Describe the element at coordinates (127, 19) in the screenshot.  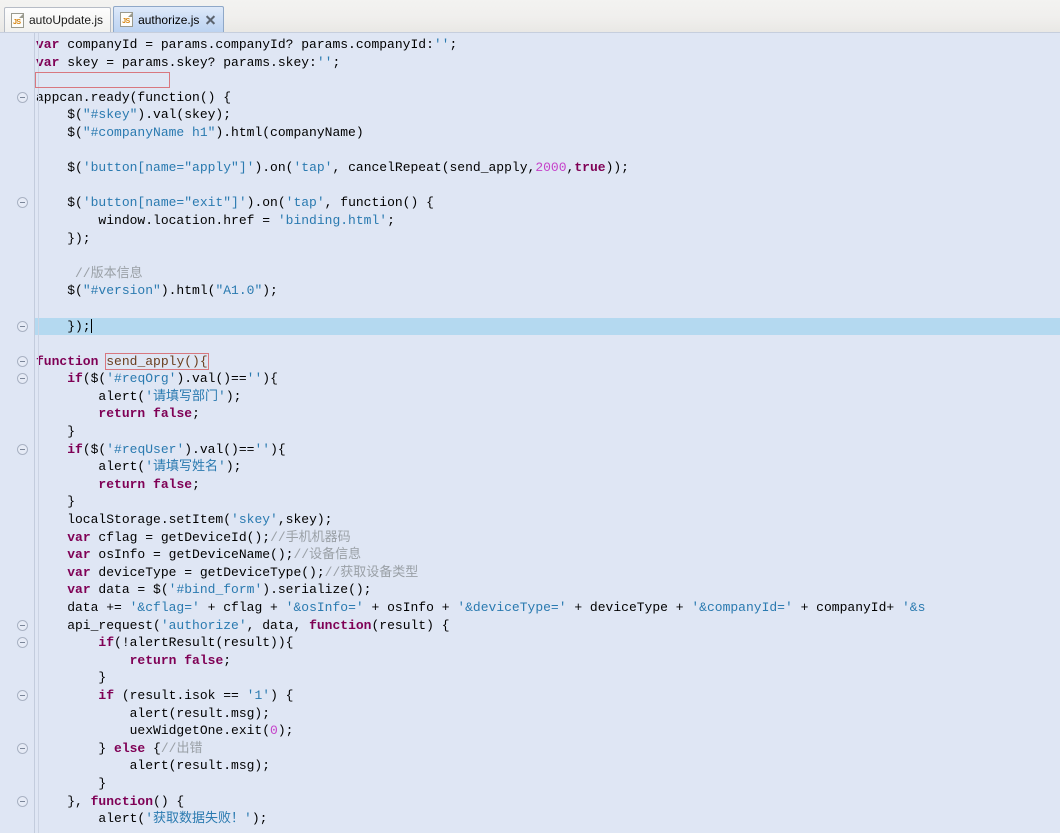
I see `js-file-icon: JS` at that location.